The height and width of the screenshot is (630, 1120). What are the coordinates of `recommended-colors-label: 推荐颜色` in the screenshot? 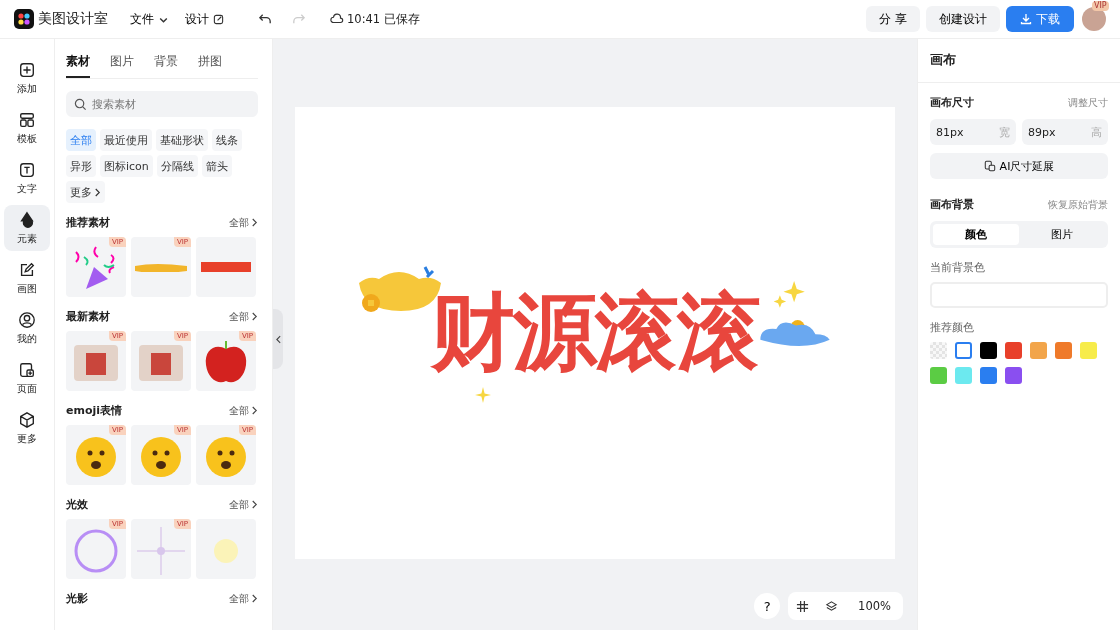 It's located at (952, 327).